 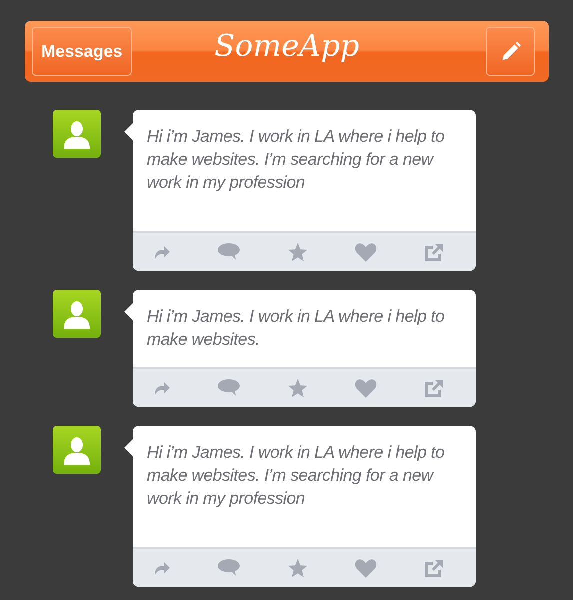 I want to click on message-text: Hi i’m James. I work in LA where i help to make websites., so click(x=296, y=328).